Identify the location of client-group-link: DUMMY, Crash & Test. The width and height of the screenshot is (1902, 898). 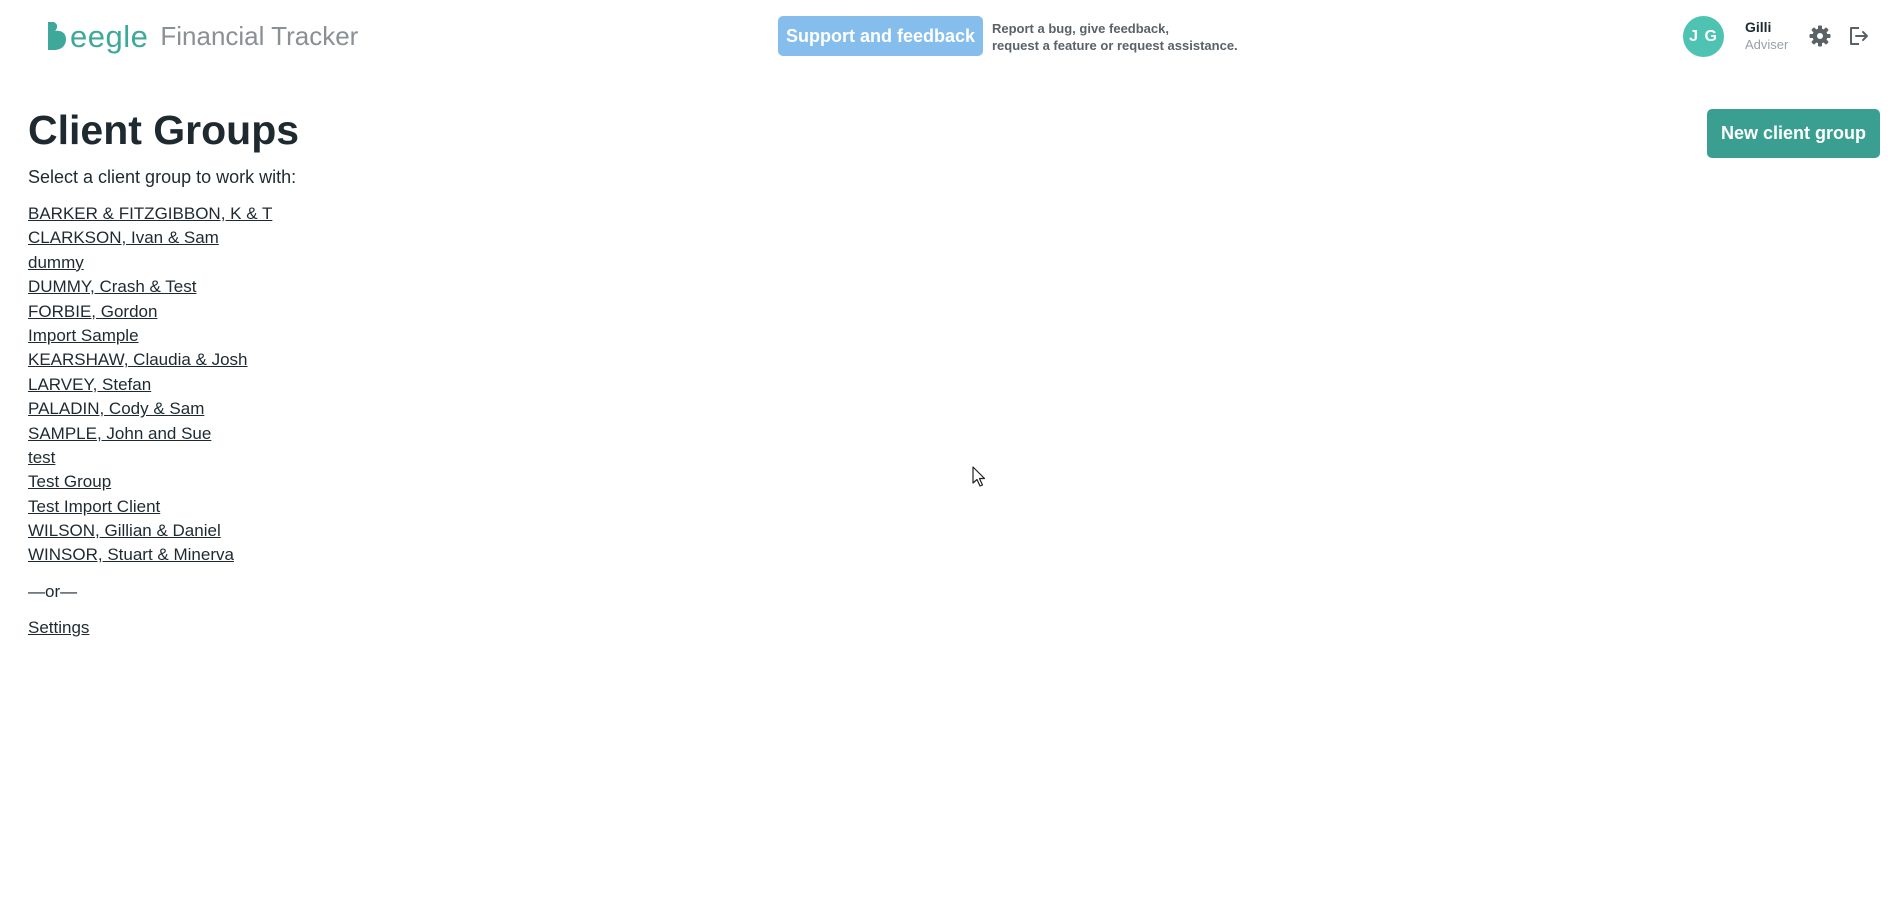
(112, 286).